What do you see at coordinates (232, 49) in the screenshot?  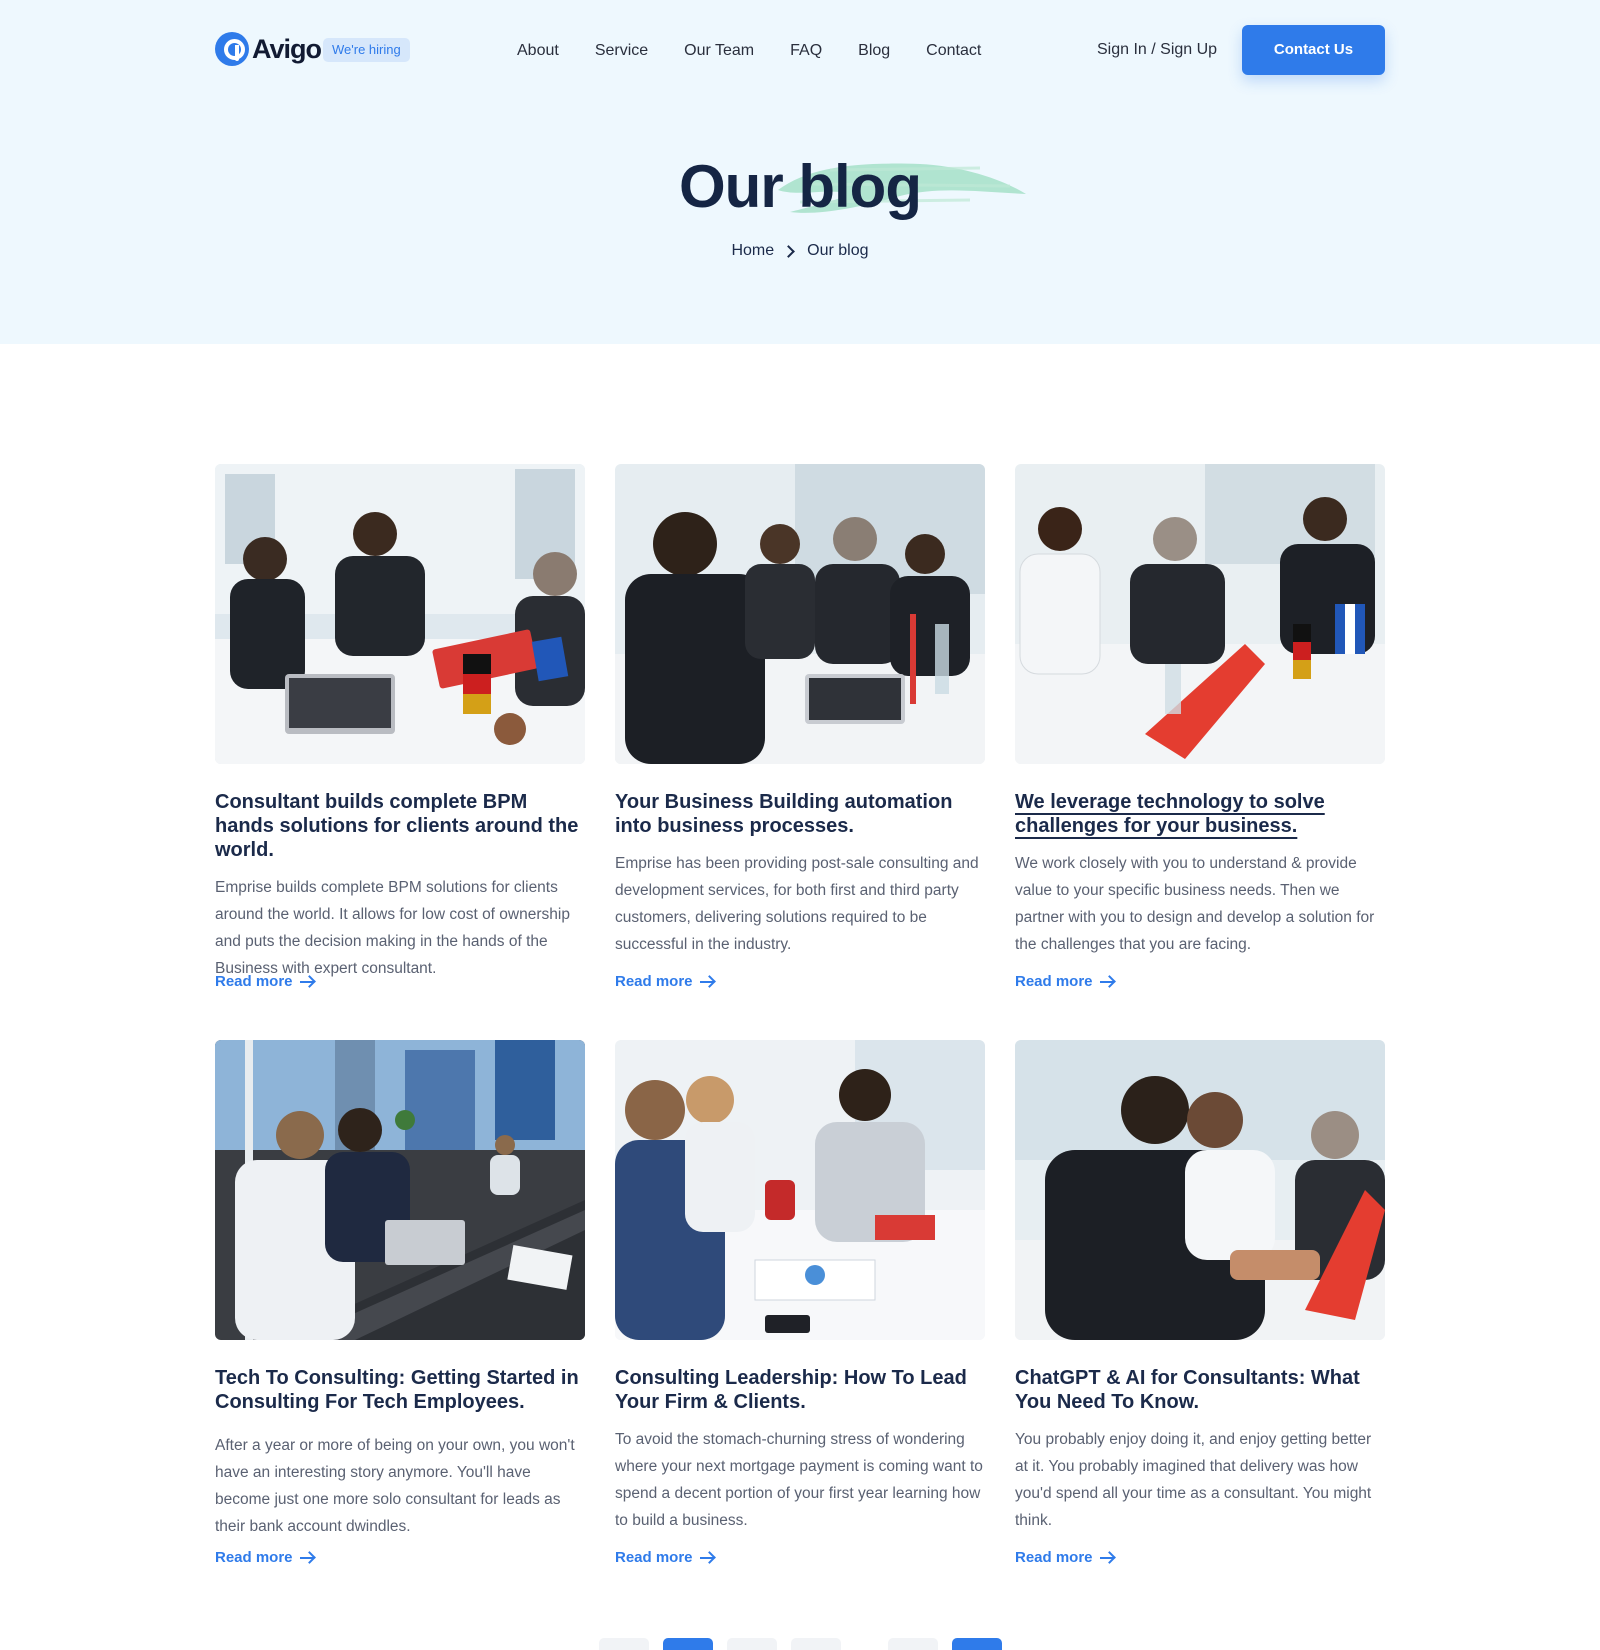 I see `logo-mark-icon` at bounding box center [232, 49].